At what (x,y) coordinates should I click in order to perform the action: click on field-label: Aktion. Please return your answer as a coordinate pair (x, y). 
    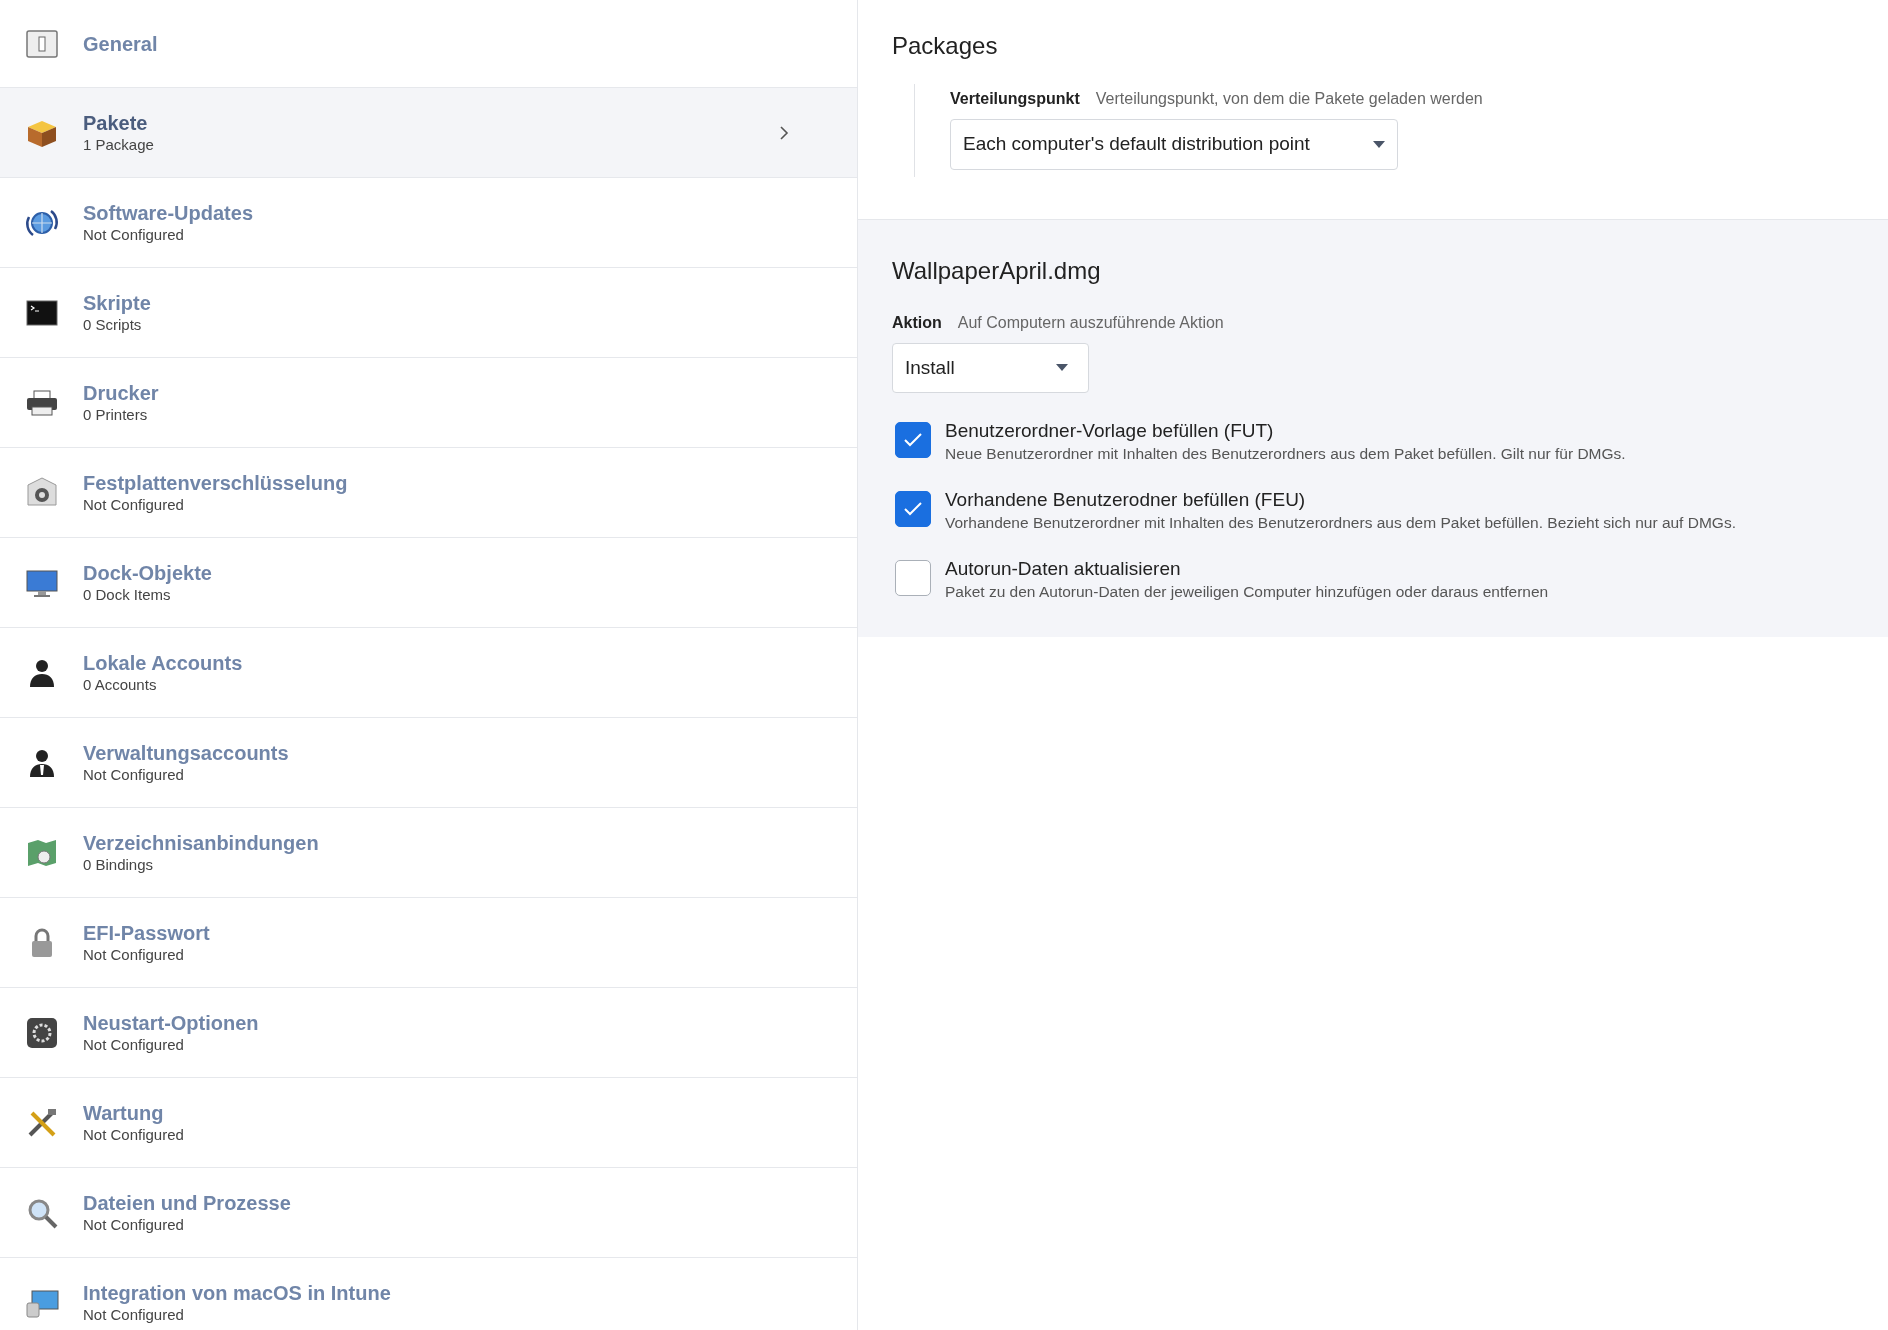
    Looking at the image, I should click on (917, 323).